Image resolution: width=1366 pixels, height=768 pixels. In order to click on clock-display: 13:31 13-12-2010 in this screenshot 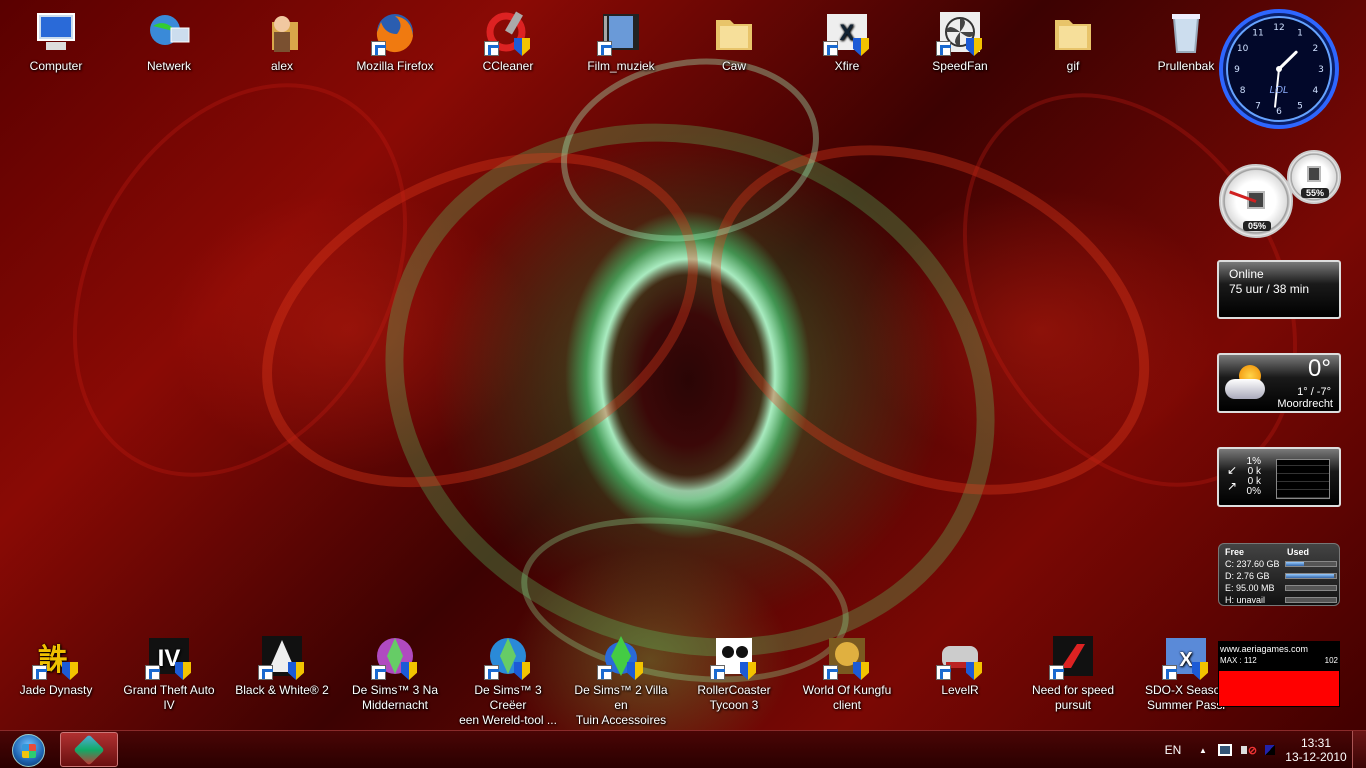, I will do `click(1316, 749)`.